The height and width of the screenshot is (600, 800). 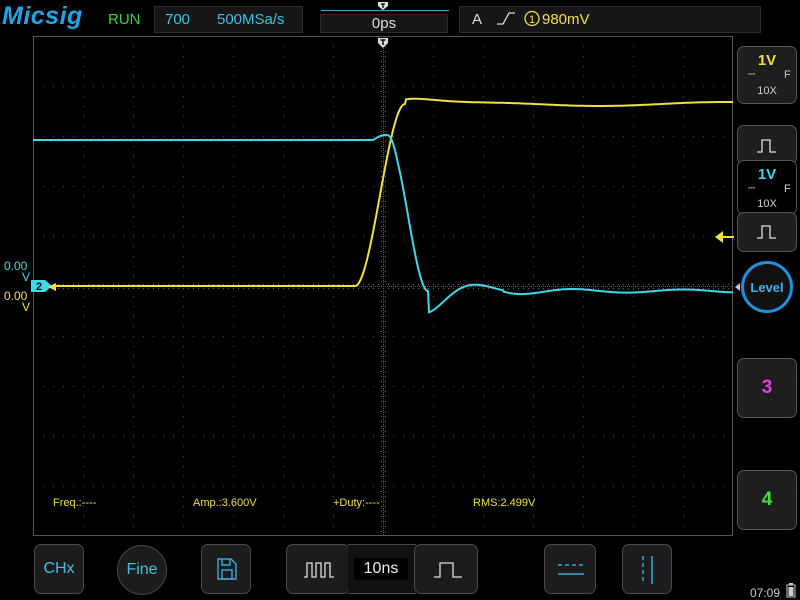 What do you see at coordinates (765, 593) in the screenshot?
I see `clock: 07:09` at bounding box center [765, 593].